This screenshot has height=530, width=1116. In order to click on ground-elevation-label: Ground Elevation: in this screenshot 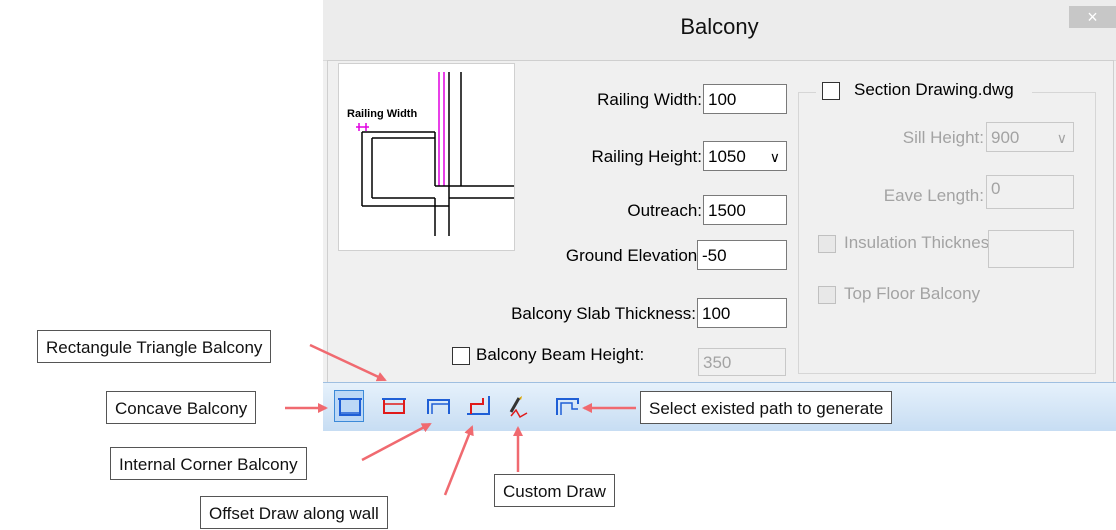, I will do `click(633, 255)`.